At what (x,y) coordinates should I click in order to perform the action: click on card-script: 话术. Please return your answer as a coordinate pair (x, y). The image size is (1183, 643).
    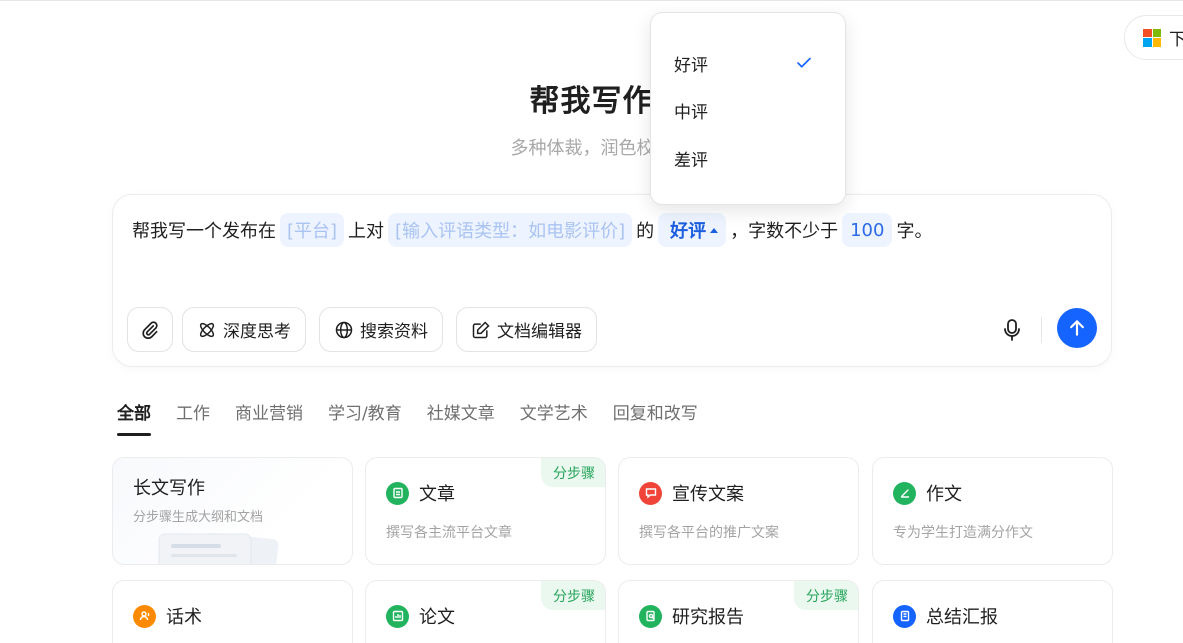
    Looking at the image, I should click on (232, 611).